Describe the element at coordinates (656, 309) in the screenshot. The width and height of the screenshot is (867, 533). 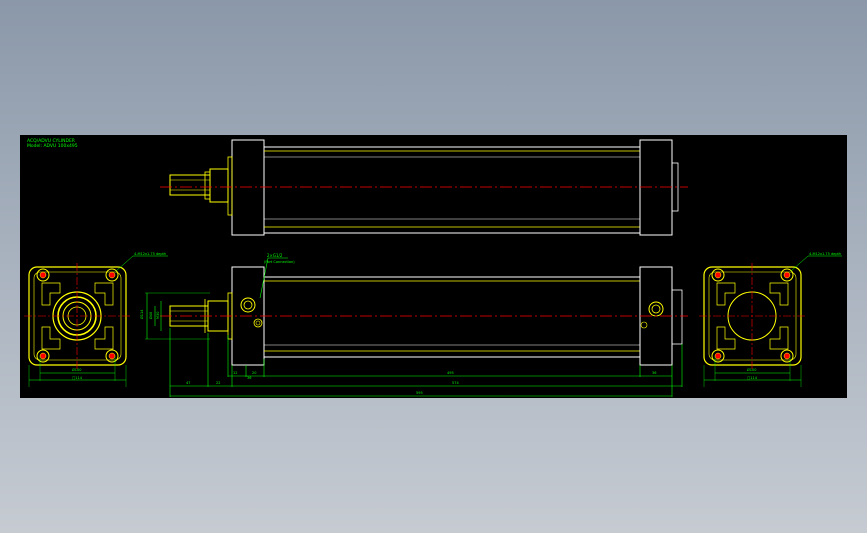
I see `rear-port` at that location.